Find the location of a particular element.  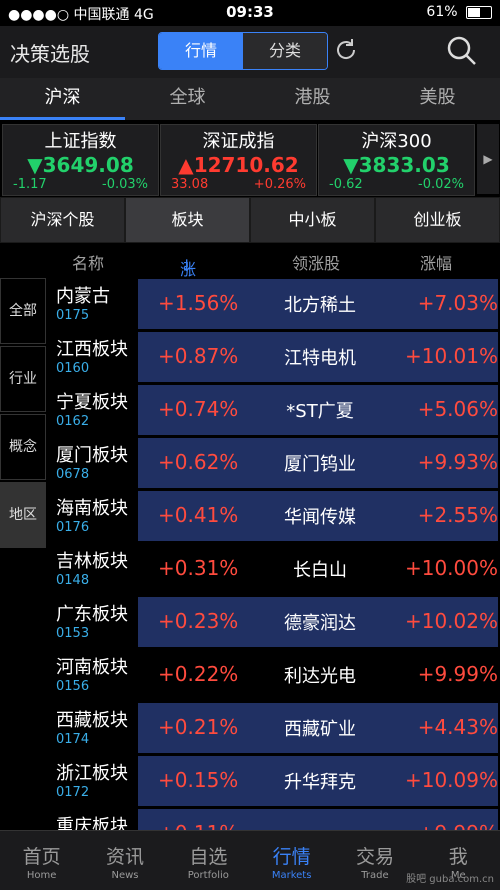

down-arrow-icon: ▼ is located at coordinates (351, 165).